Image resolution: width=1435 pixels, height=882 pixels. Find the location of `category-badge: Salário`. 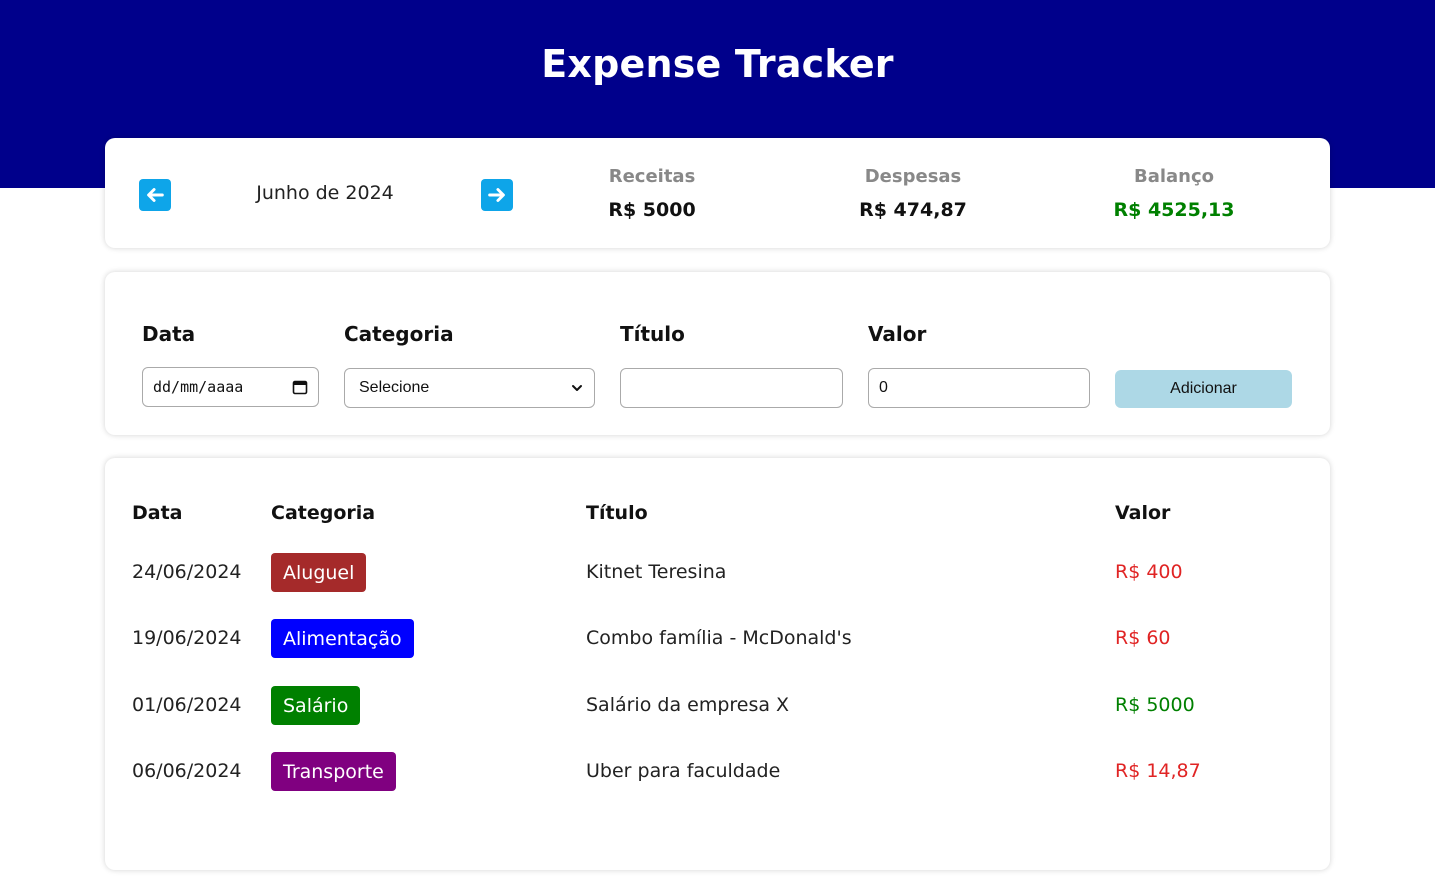

category-badge: Salário is located at coordinates (316, 705).